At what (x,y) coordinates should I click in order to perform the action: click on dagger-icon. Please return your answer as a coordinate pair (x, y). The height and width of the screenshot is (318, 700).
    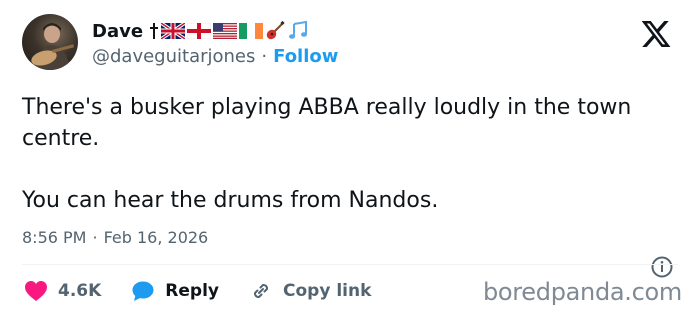
    Looking at the image, I should click on (154, 31).